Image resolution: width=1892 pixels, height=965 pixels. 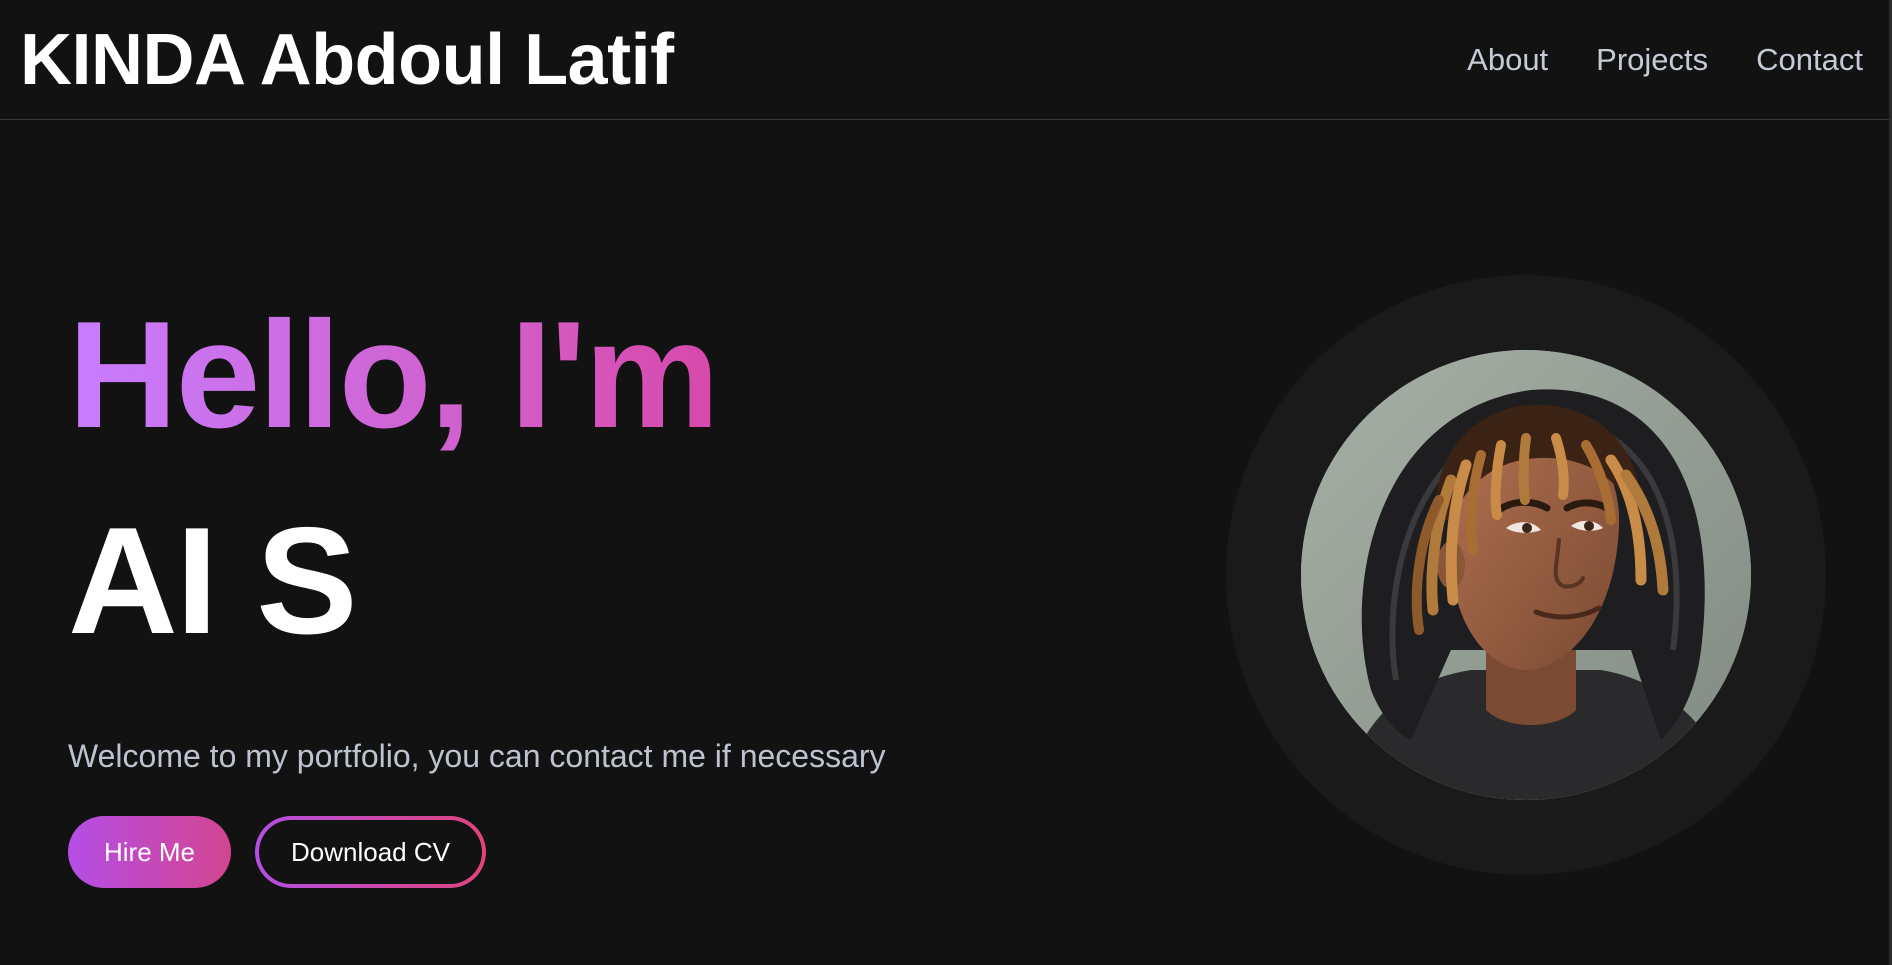 I want to click on hero-actions: Hire Me Download CV, so click(x=277, y=852).